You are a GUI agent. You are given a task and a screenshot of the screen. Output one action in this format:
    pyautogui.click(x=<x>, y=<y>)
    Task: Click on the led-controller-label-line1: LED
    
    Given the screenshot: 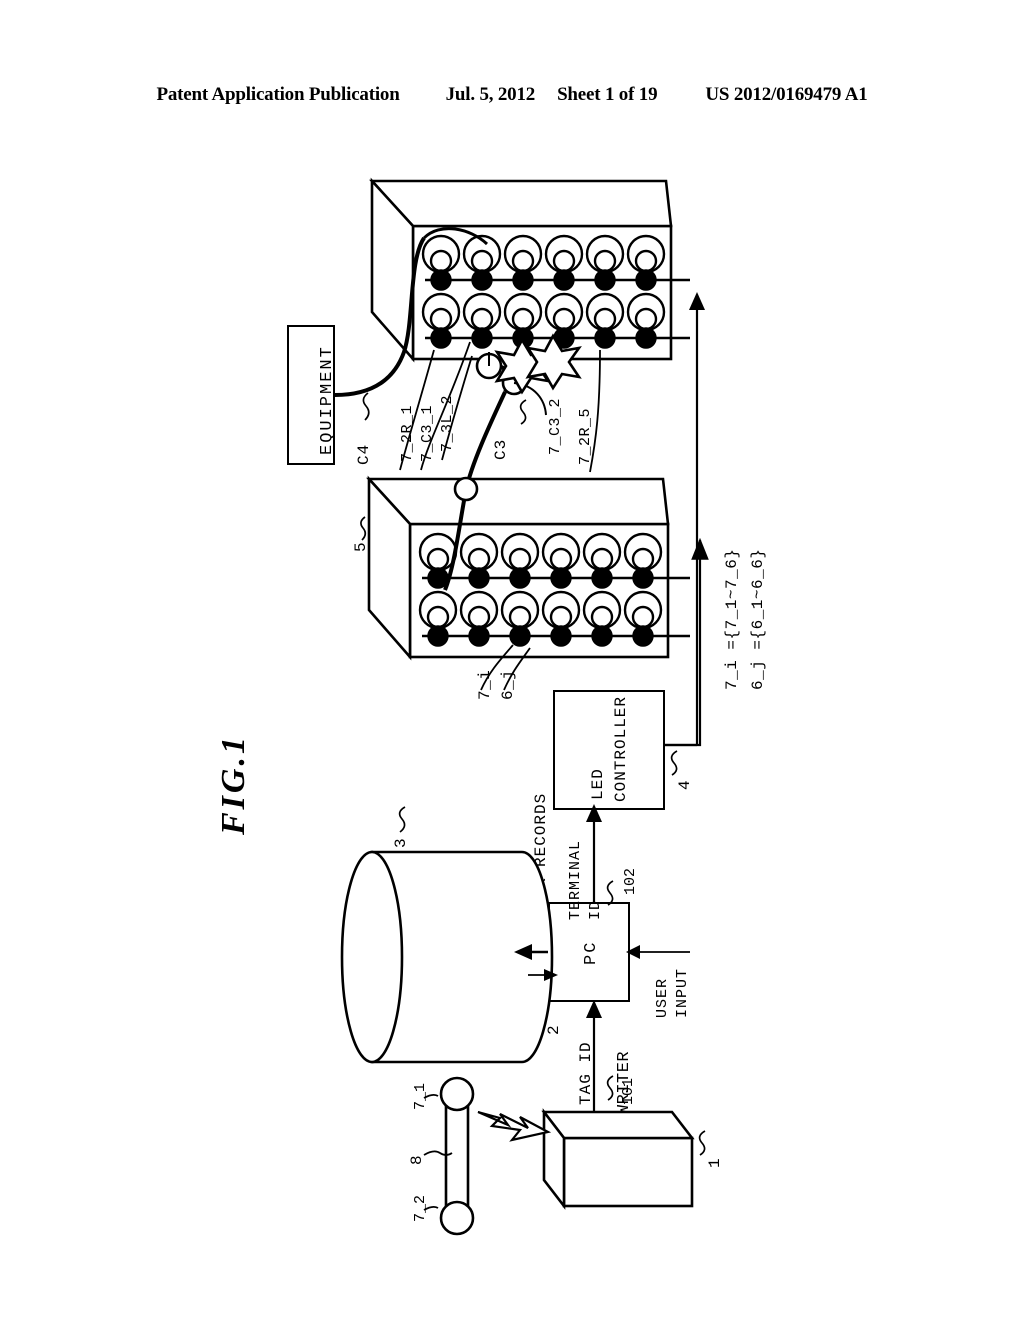 What is the action you would take?
    pyautogui.click(x=598, y=784)
    